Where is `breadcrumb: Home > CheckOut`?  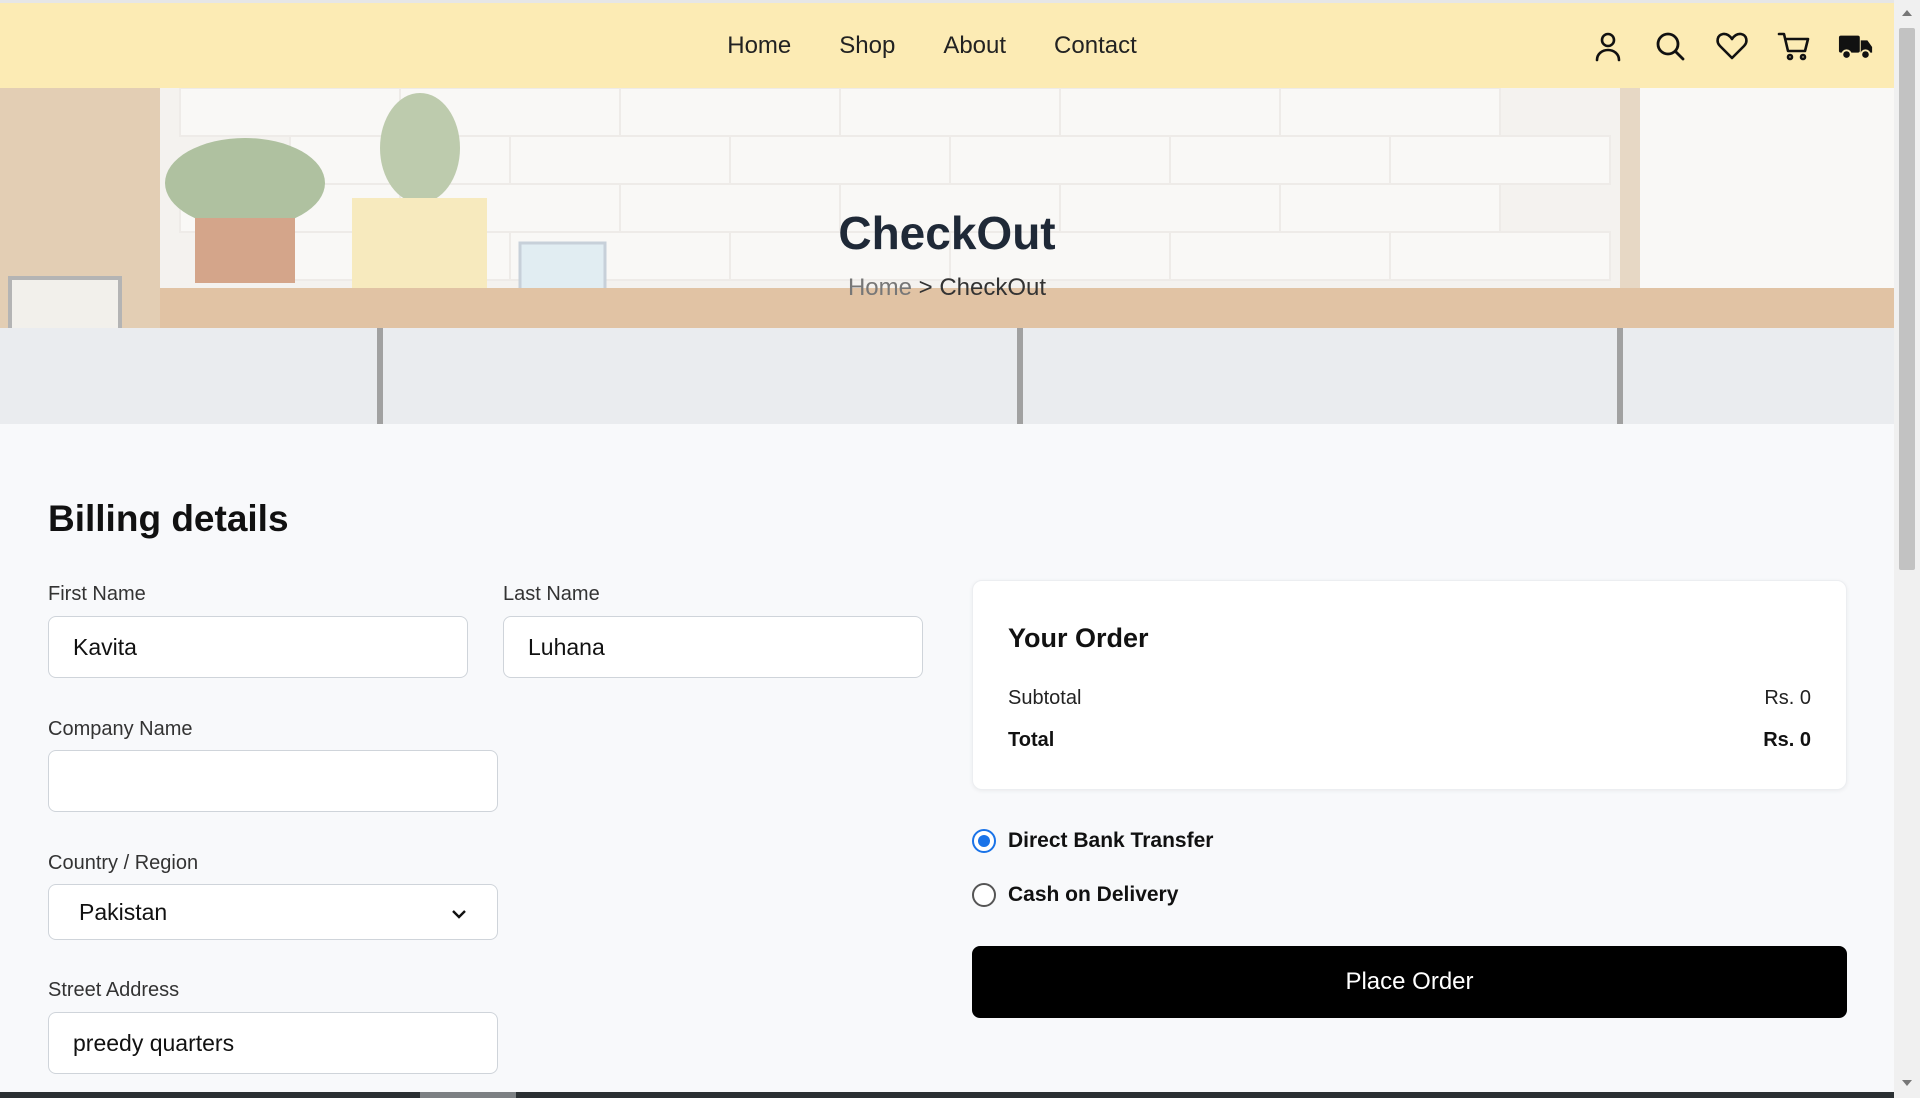
breadcrumb: Home > CheckOut is located at coordinates (947, 288).